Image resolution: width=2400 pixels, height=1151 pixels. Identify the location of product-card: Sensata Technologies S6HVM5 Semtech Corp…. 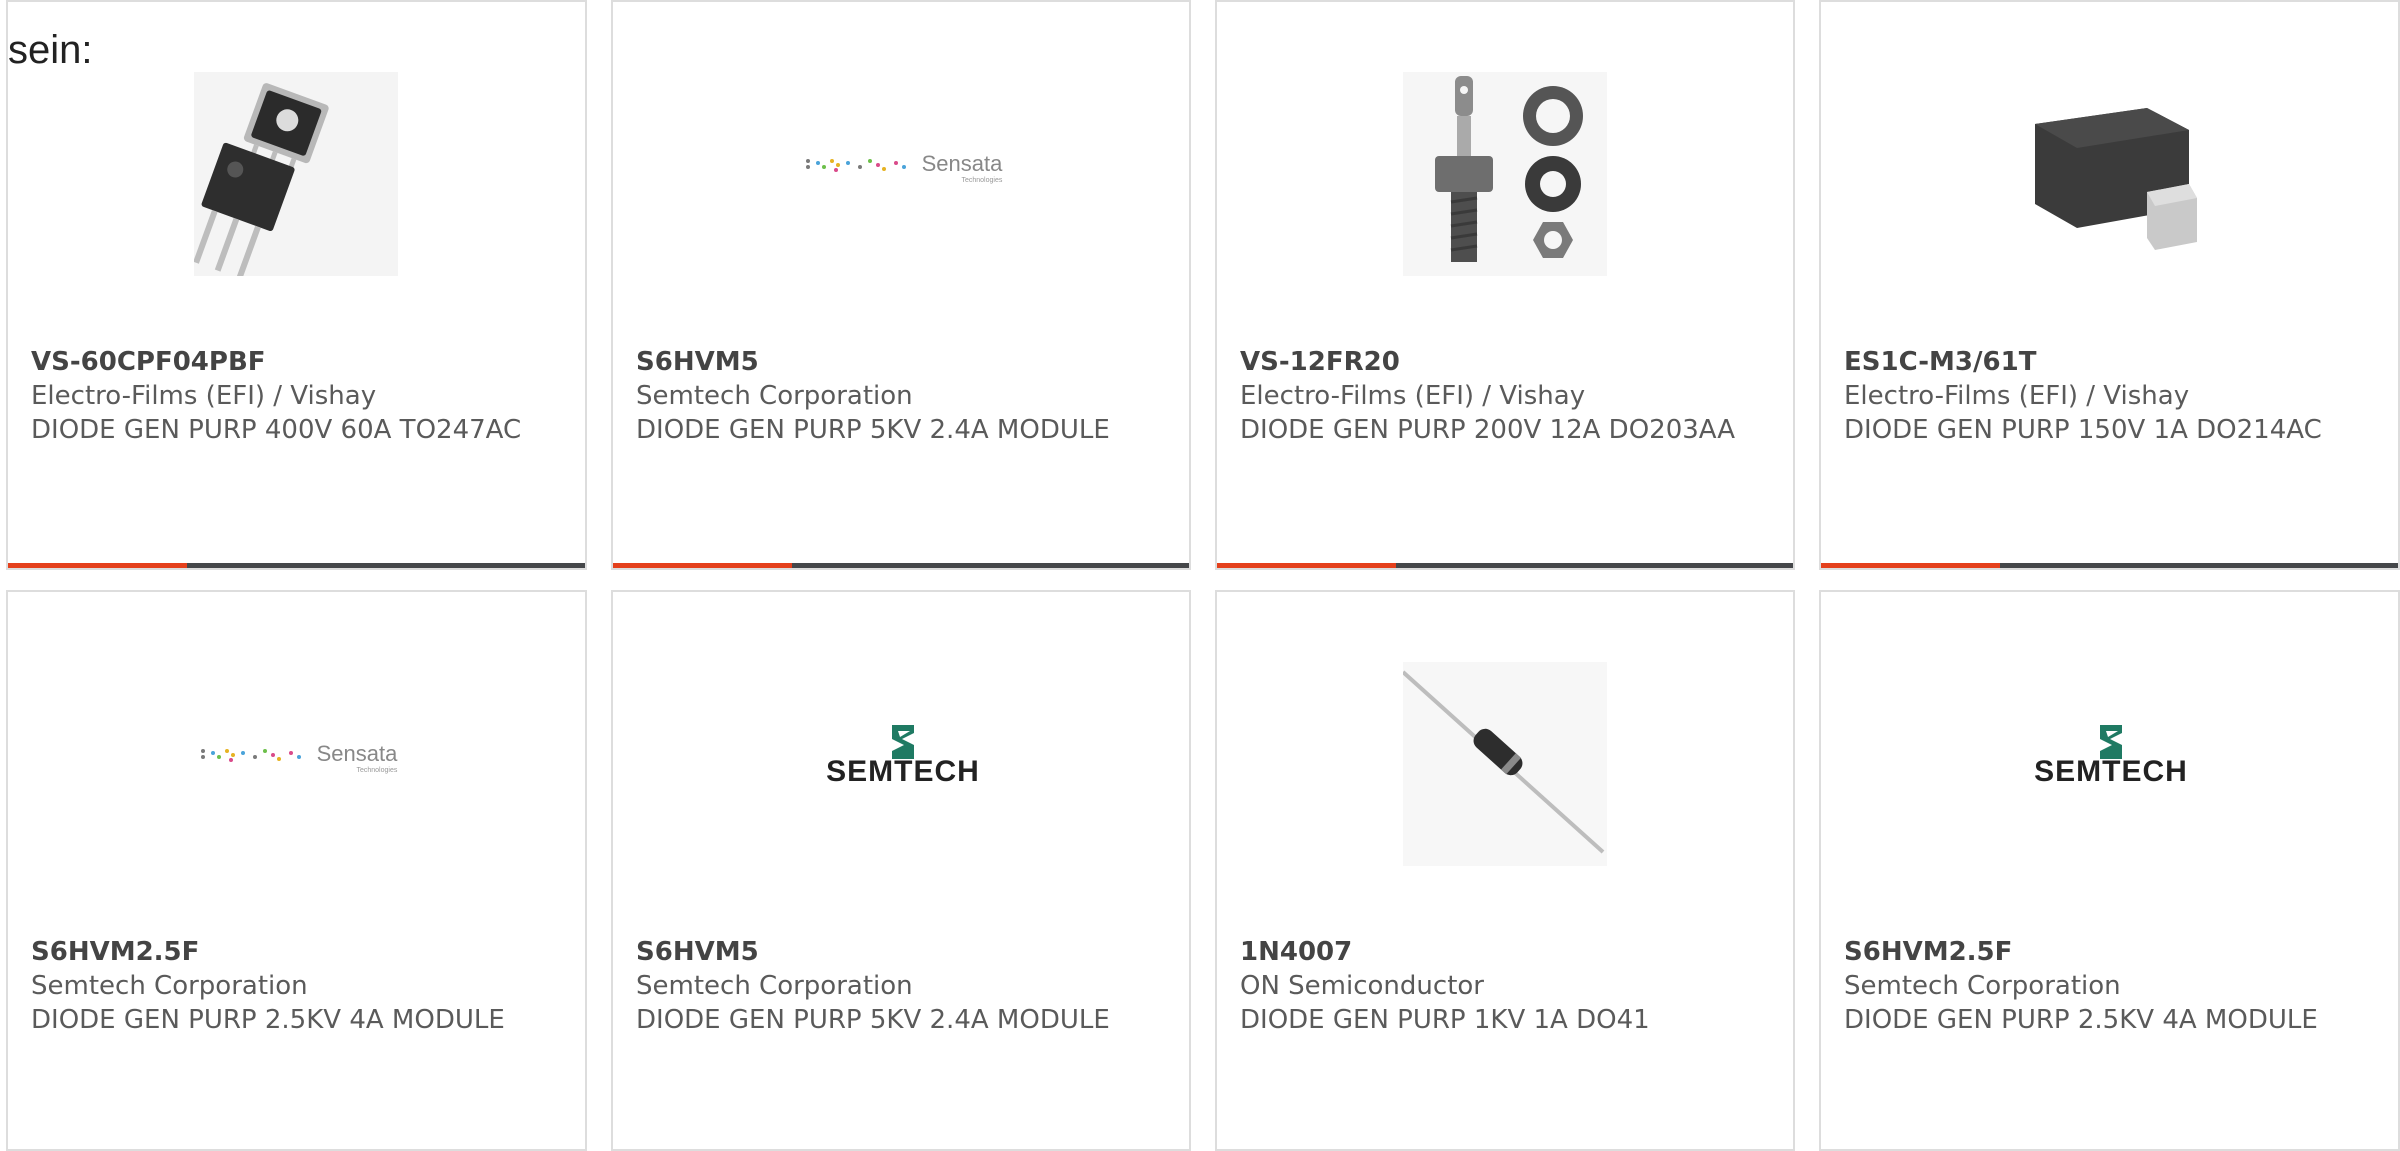
(901, 285).